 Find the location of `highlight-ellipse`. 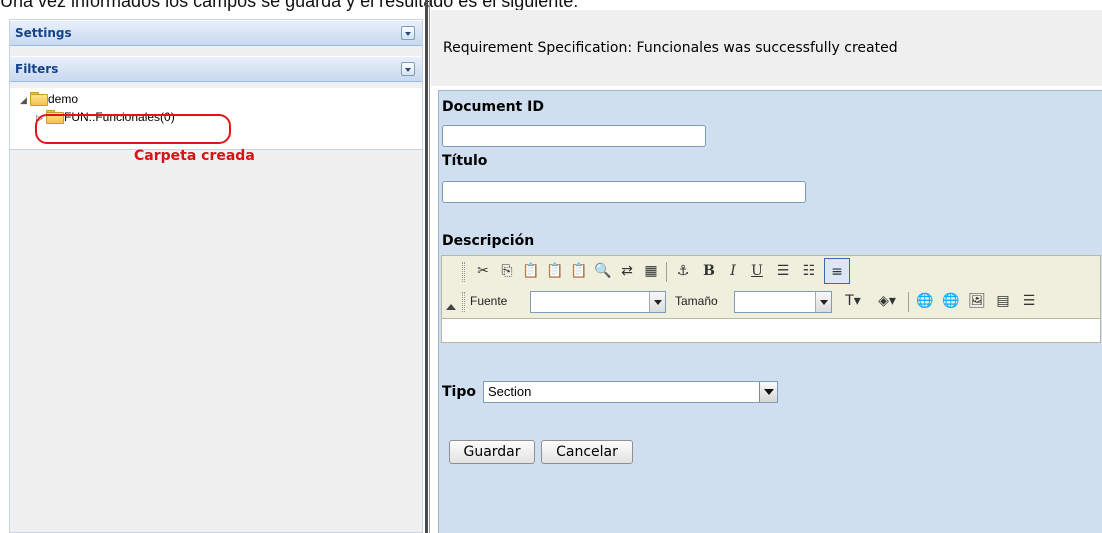

highlight-ellipse is located at coordinates (133, 129).